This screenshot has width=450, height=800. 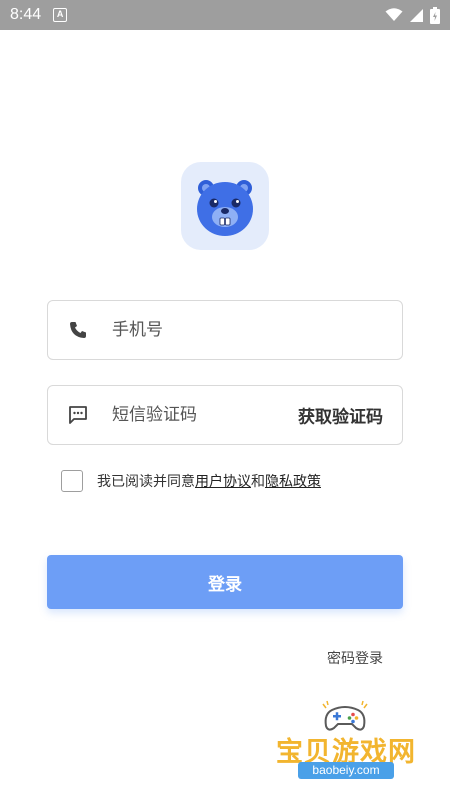 I want to click on status-left: 8:44 A, so click(x=39, y=15).